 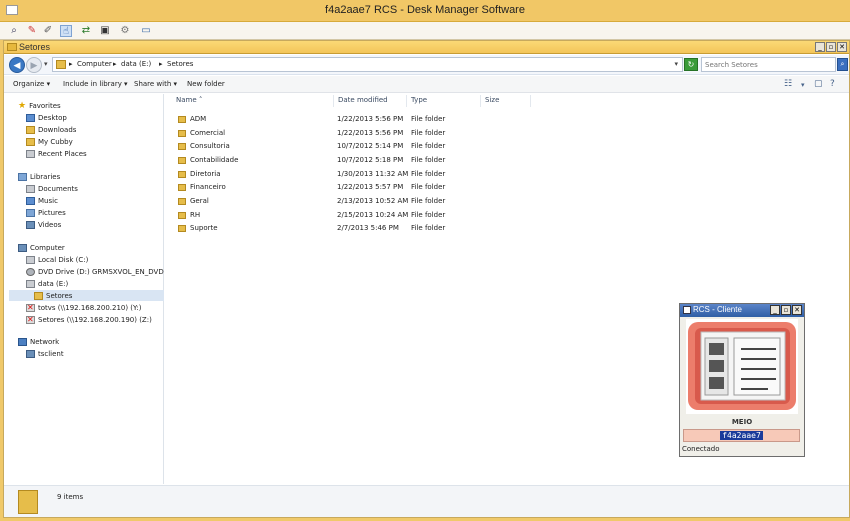 What do you see at coordinates (125, 31) in the screenshot?
I see `settings-tool-icon: ⚙` at bounding box center [125, 31].